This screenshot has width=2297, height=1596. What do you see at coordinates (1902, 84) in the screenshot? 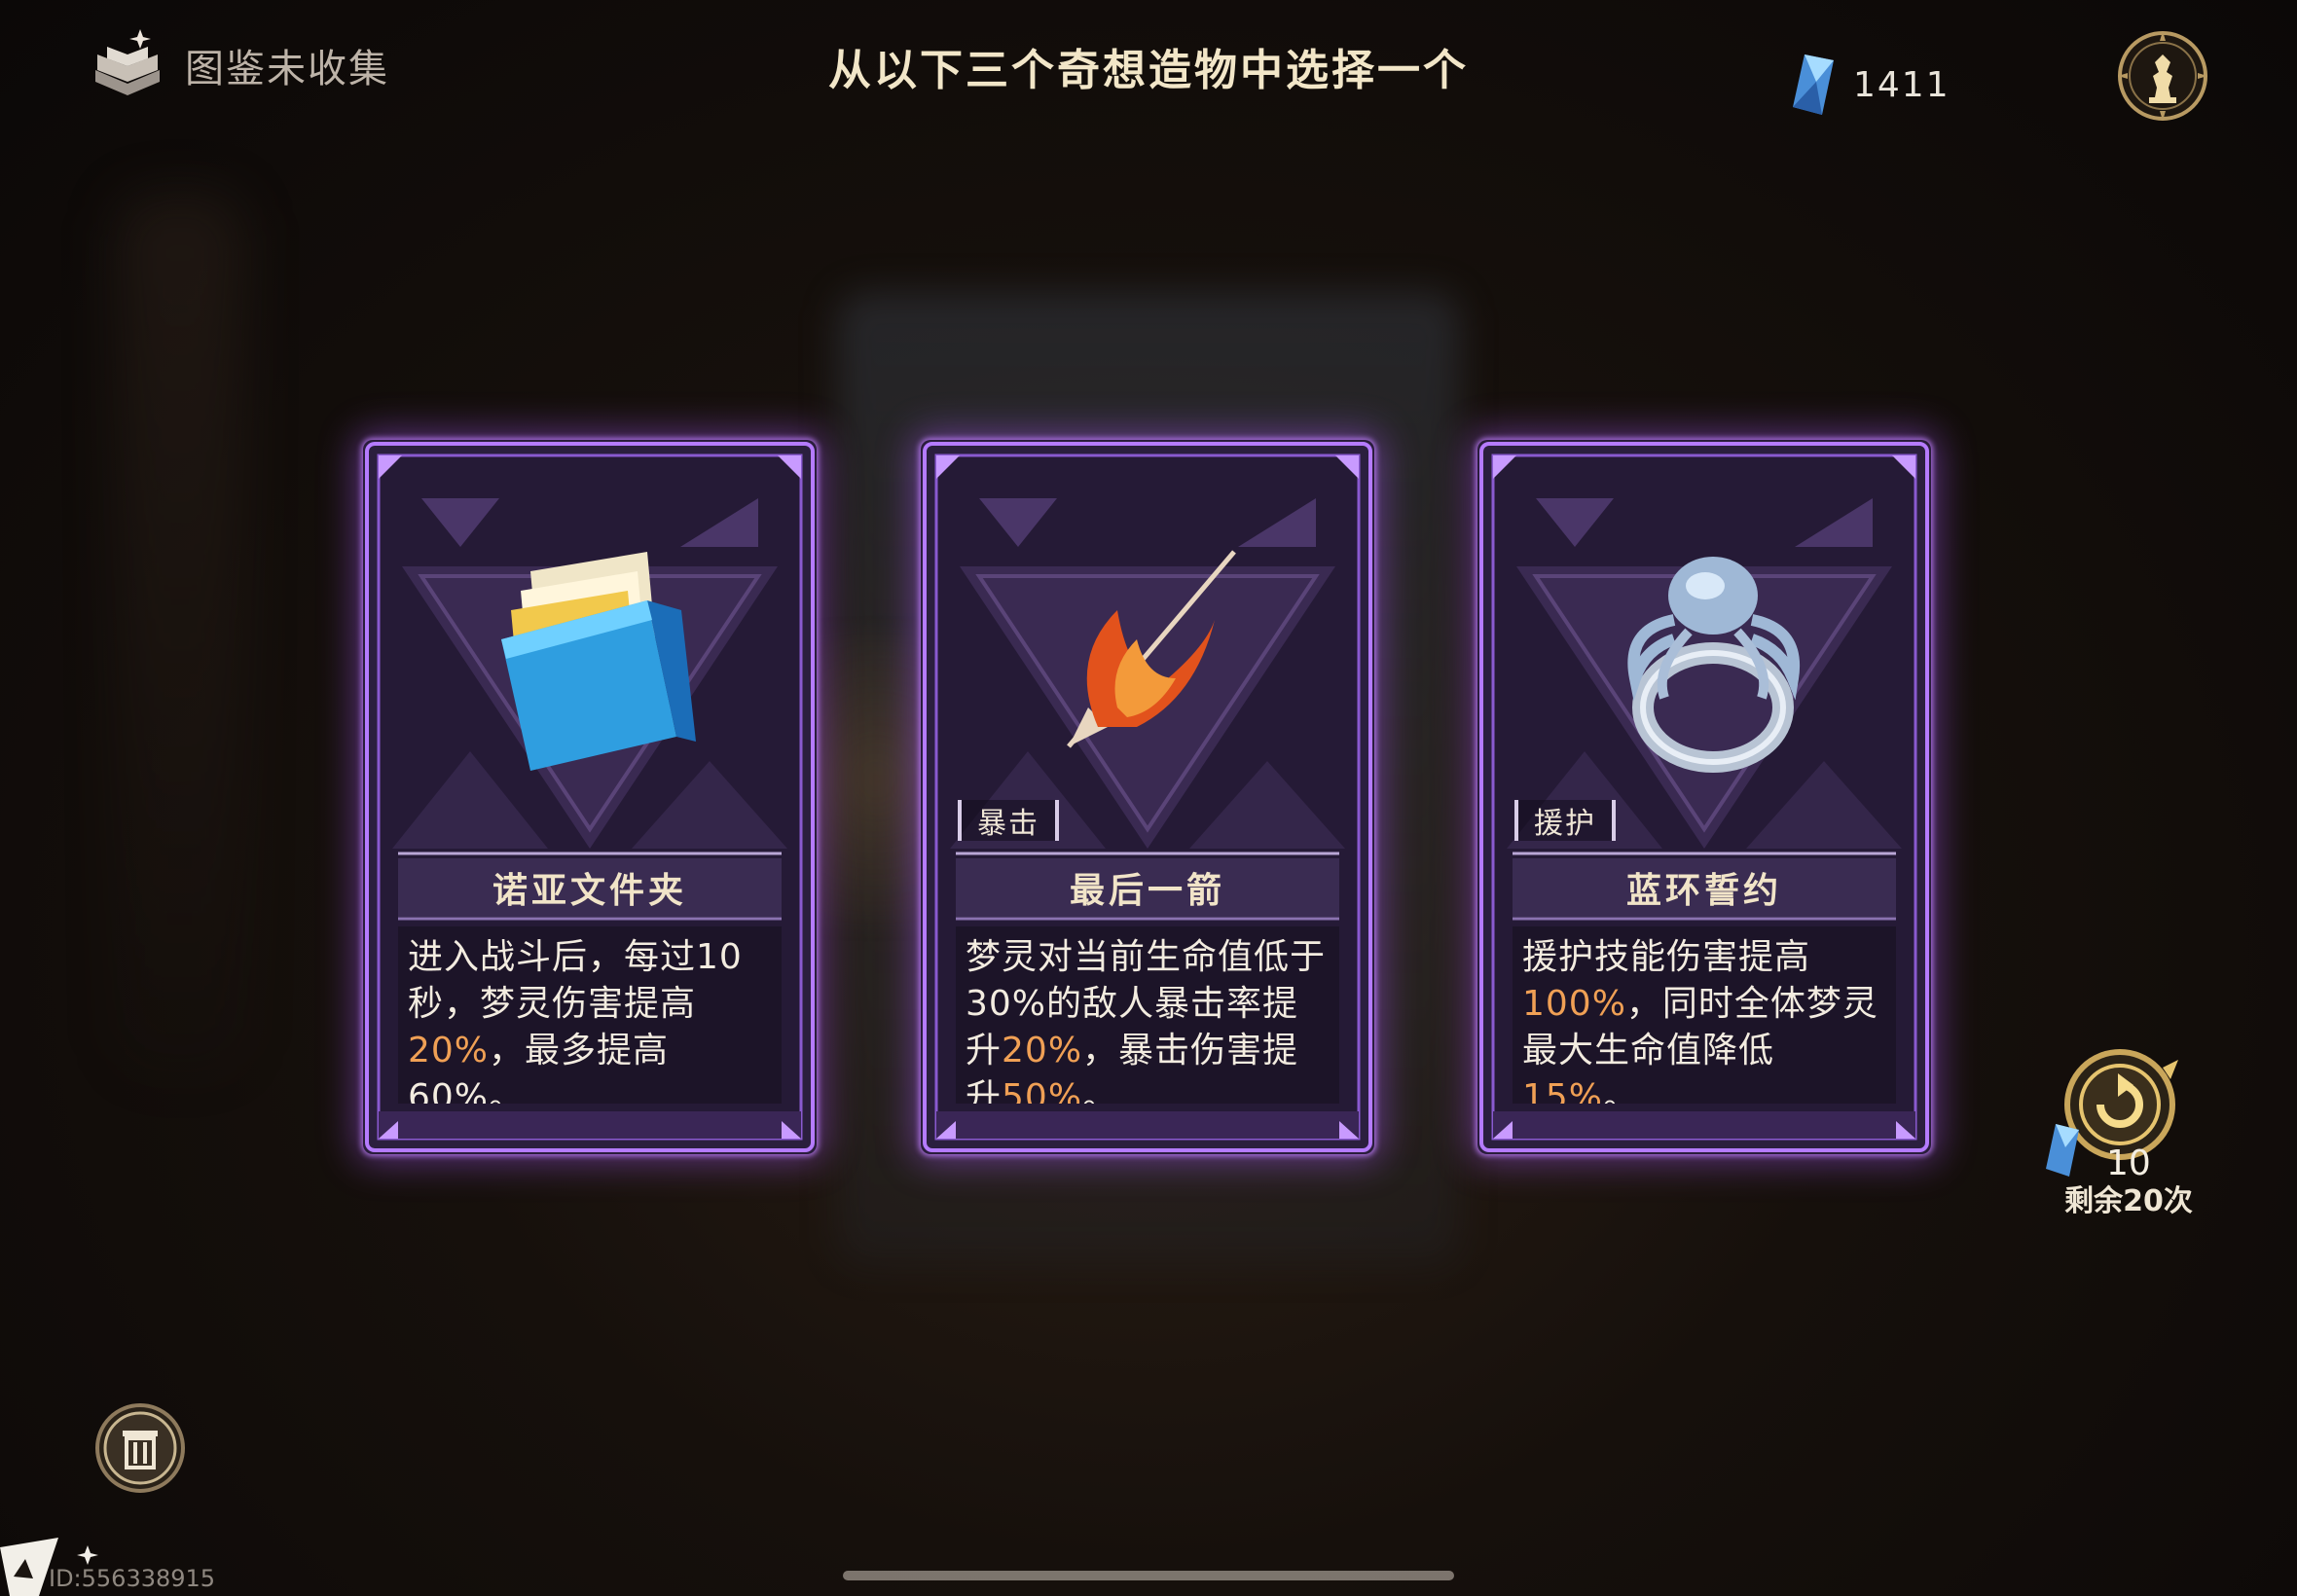
I see `currency-value: 1411` at bounding box center [1902, 84].